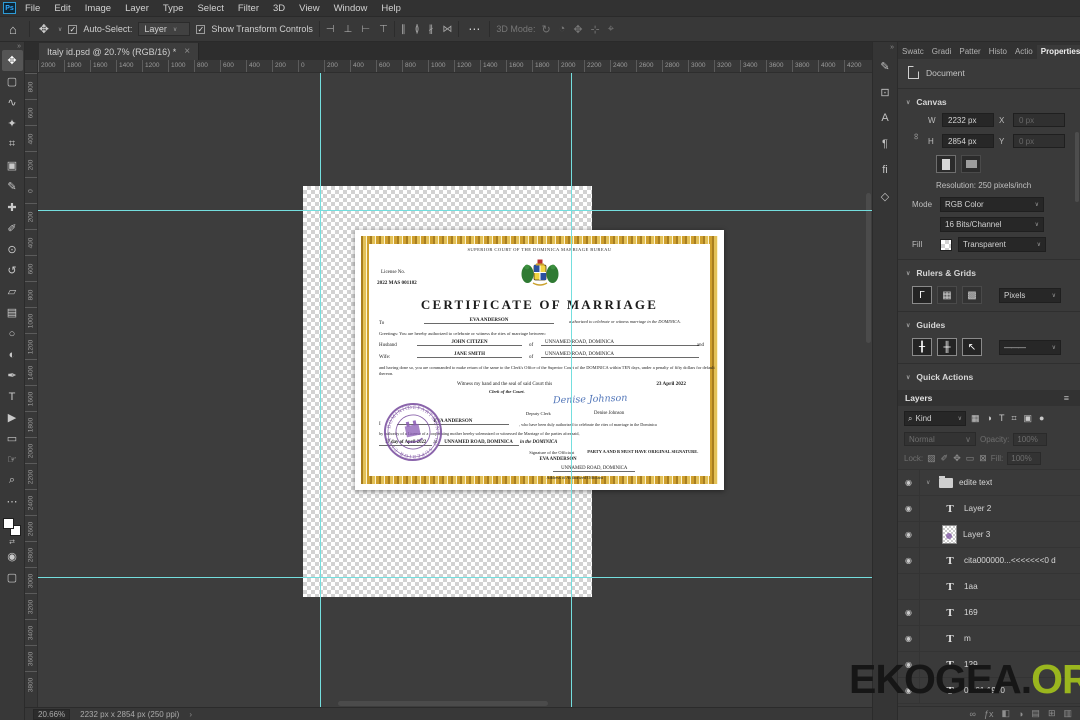 The height and width of the screenshot is (720, 1080). I want to click on layers-action-icon: ◑, so click(1020, 714).